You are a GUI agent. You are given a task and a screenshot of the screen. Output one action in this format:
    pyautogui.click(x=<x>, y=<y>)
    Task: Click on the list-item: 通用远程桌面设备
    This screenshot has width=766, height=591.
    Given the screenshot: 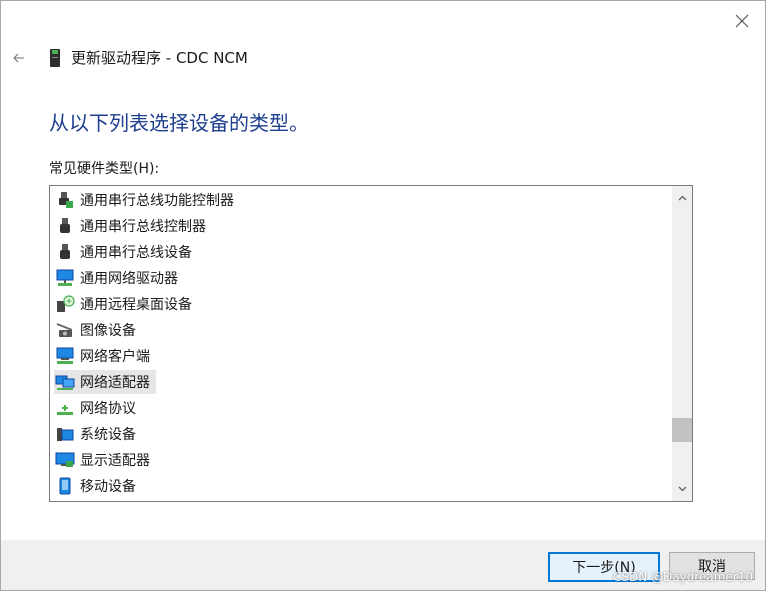 What is the action you would take?
    pyautogui.click(x=126, y=304)
    